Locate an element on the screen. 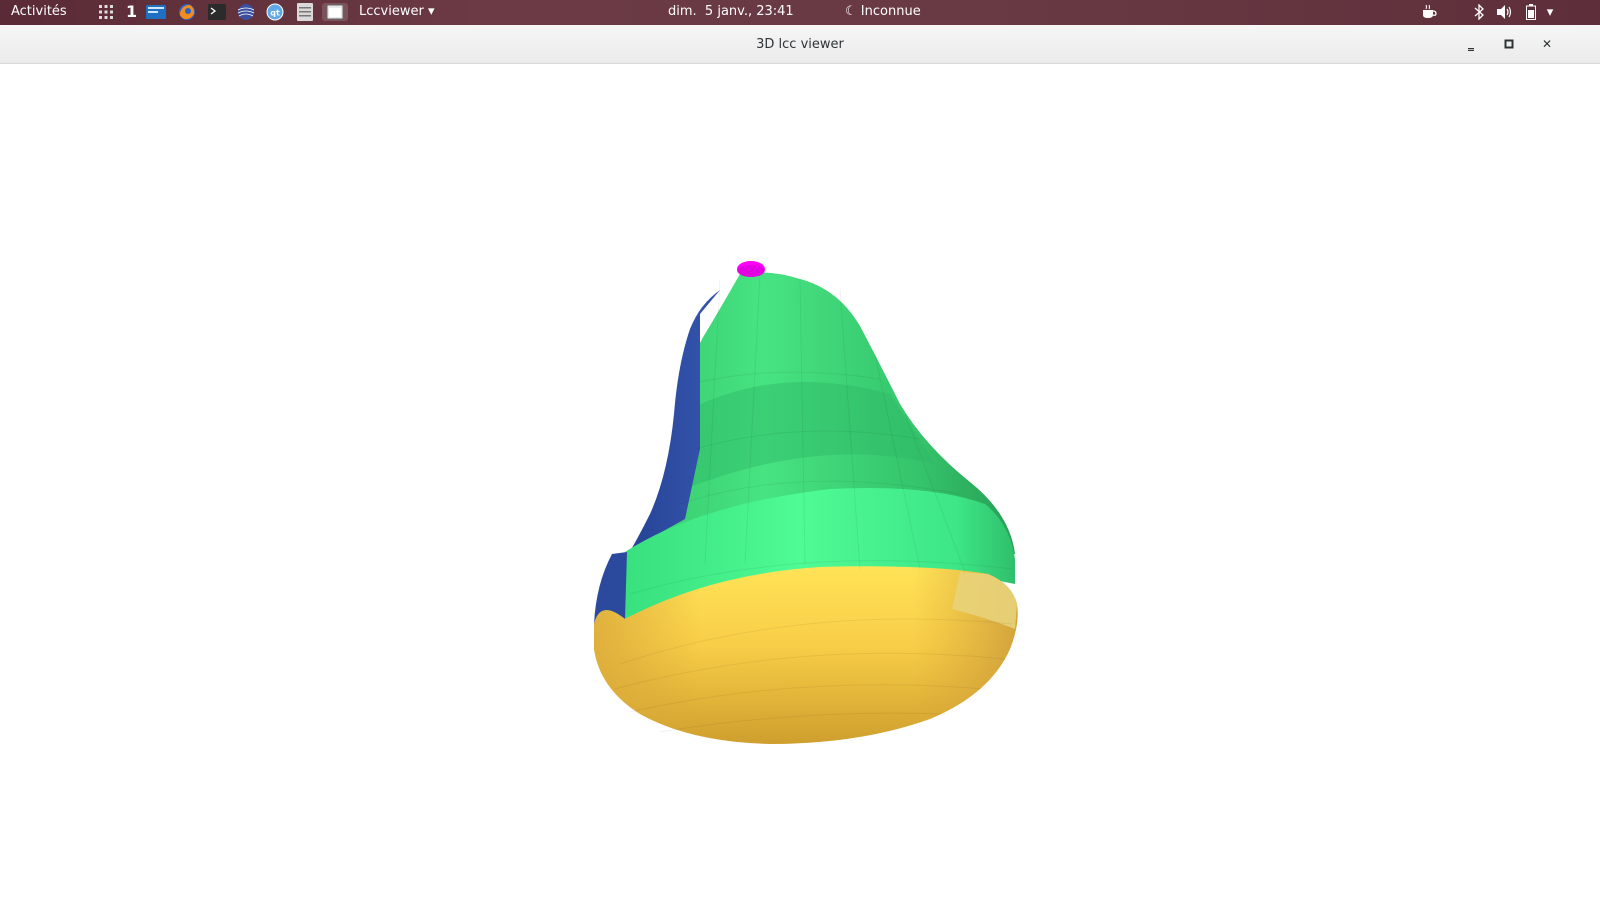  clock: dim. 5 janv., 23:41 is located at coordinates (731, 11).